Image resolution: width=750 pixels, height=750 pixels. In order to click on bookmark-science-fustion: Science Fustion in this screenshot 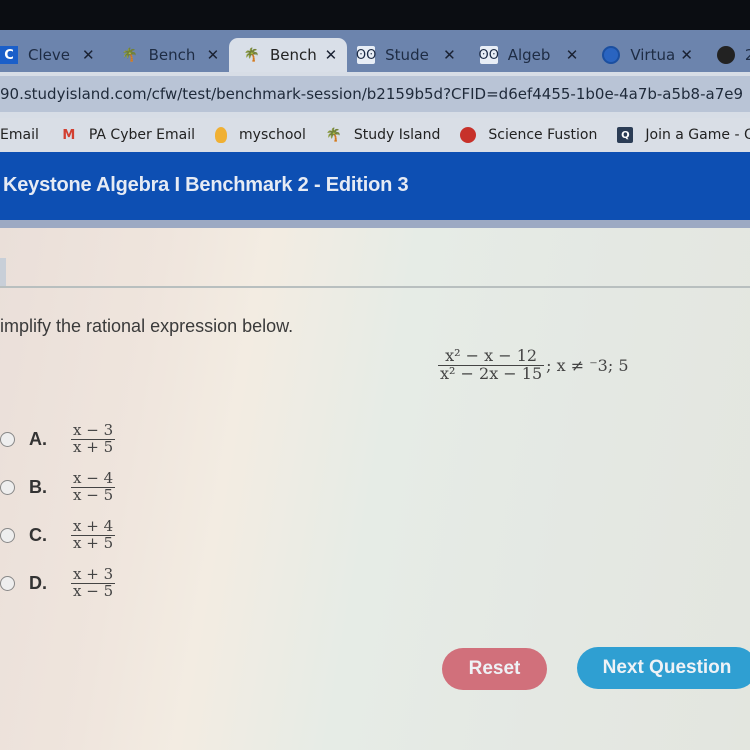, I will do `click(528, 135)`.